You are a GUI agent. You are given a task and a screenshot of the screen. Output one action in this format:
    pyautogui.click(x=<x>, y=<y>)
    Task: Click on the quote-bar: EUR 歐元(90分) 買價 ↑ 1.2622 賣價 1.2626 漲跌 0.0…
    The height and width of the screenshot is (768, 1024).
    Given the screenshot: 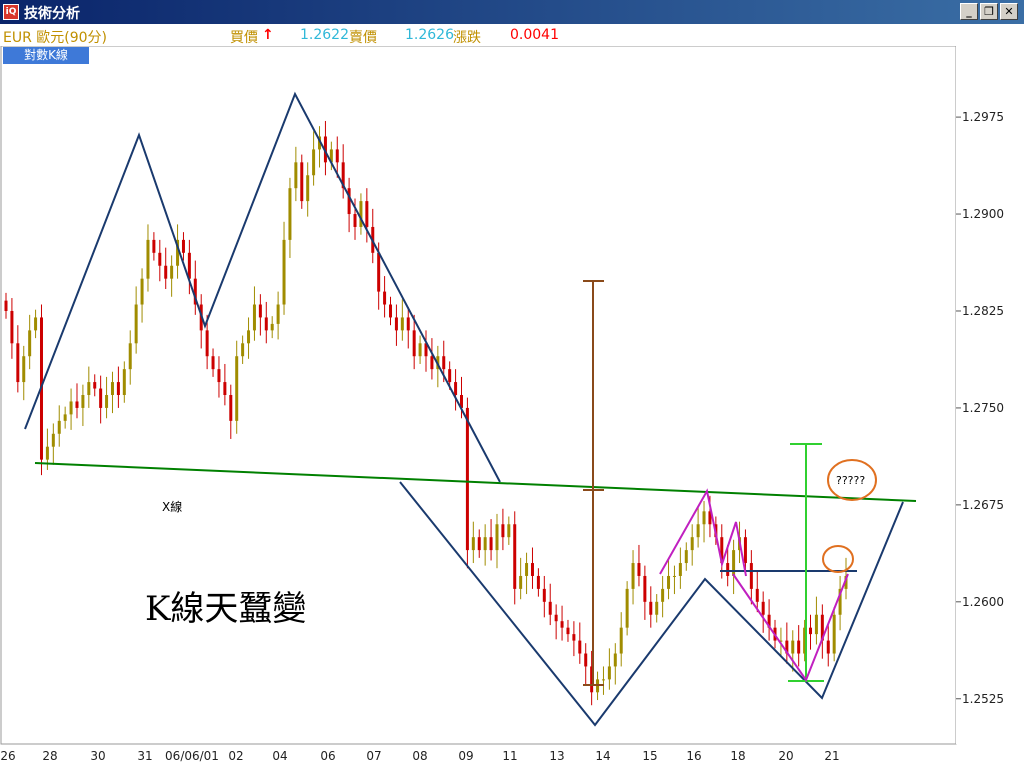 What is the action you would take?
    pyautogui.click(x=512, y=35)
    